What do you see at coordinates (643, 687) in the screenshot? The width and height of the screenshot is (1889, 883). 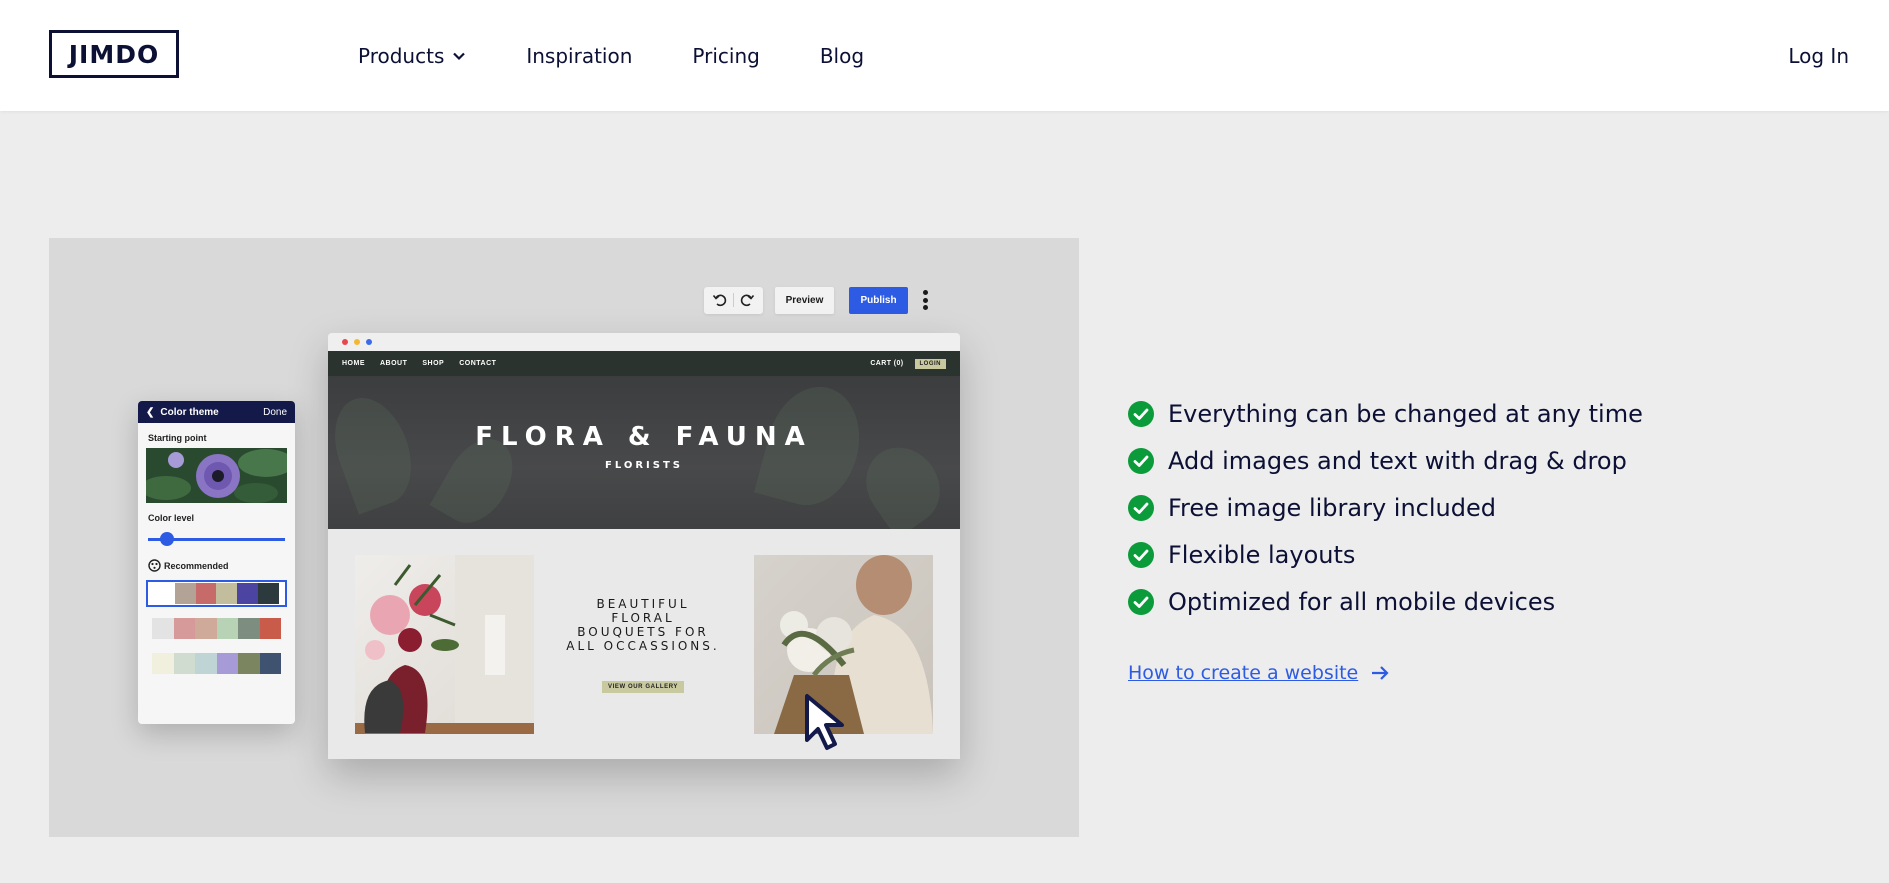 I see `site-gallery-button: VIEW OUR GALLERY` at bounding box center [643, 687].